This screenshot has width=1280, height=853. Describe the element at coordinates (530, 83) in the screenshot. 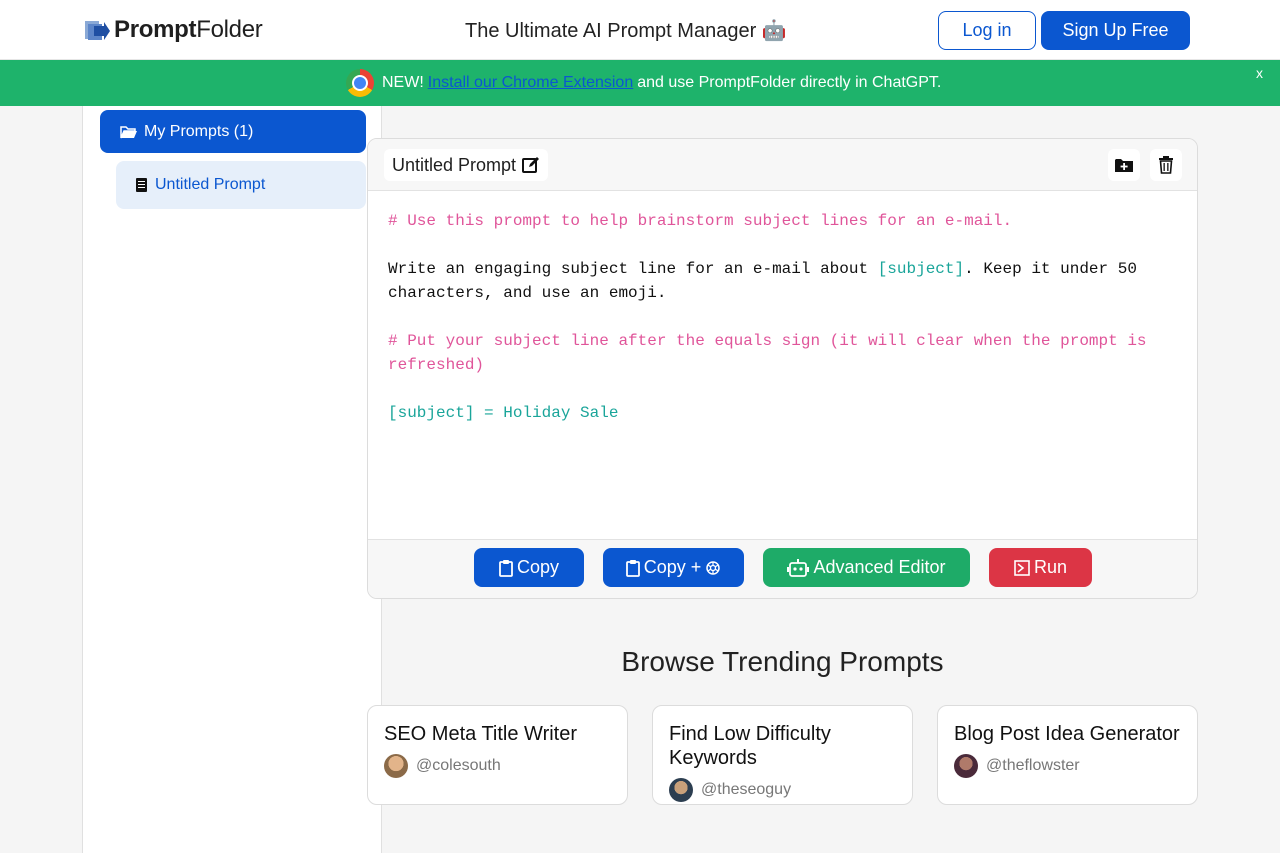

I see `install-extension-link: Install our Chrome Extension` at that location.